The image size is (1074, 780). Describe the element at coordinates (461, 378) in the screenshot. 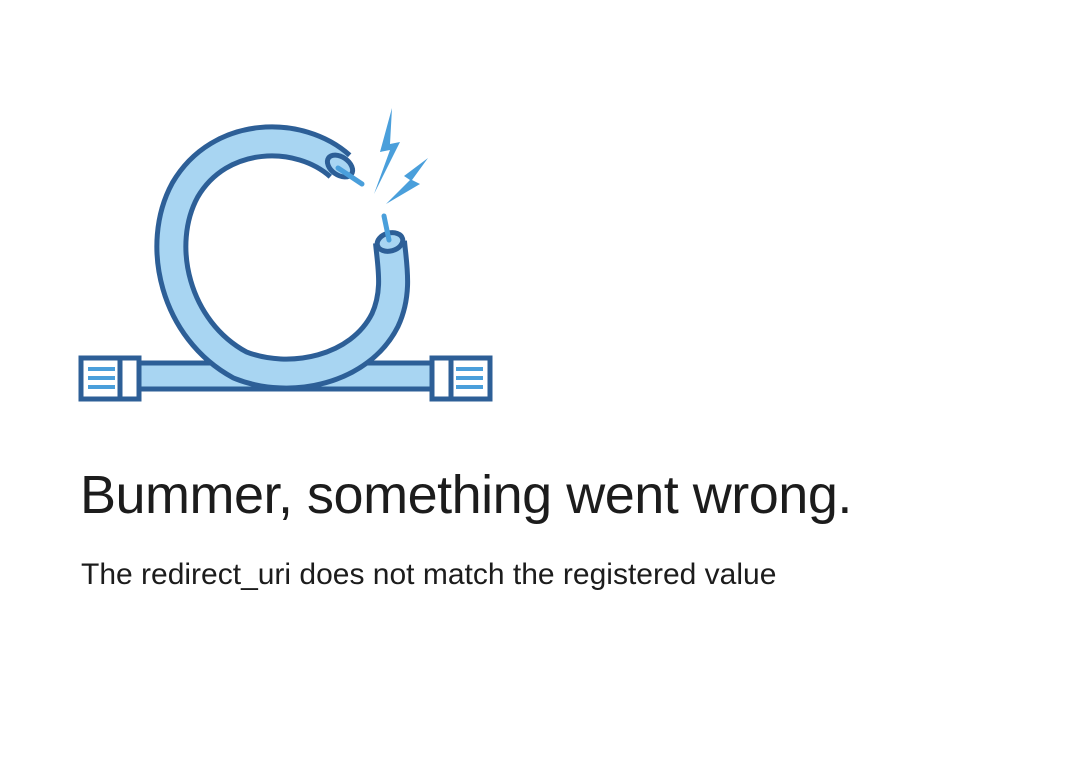

I see `connector-right` at that location.